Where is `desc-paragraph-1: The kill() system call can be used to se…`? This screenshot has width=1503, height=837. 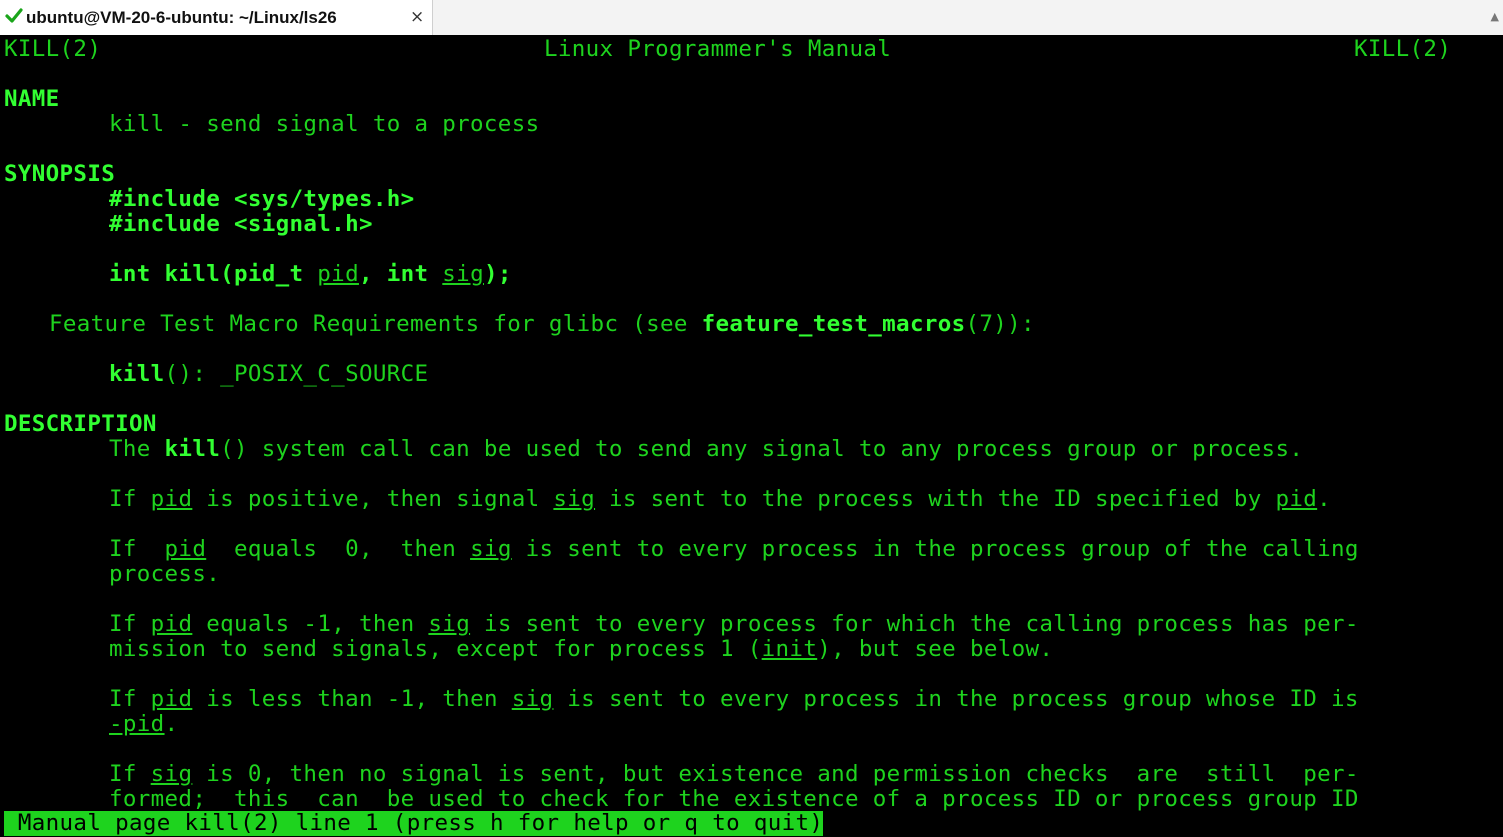 desc-paragraph-1: The kill() system call can be used to se… is located at coordinates (706, 449).